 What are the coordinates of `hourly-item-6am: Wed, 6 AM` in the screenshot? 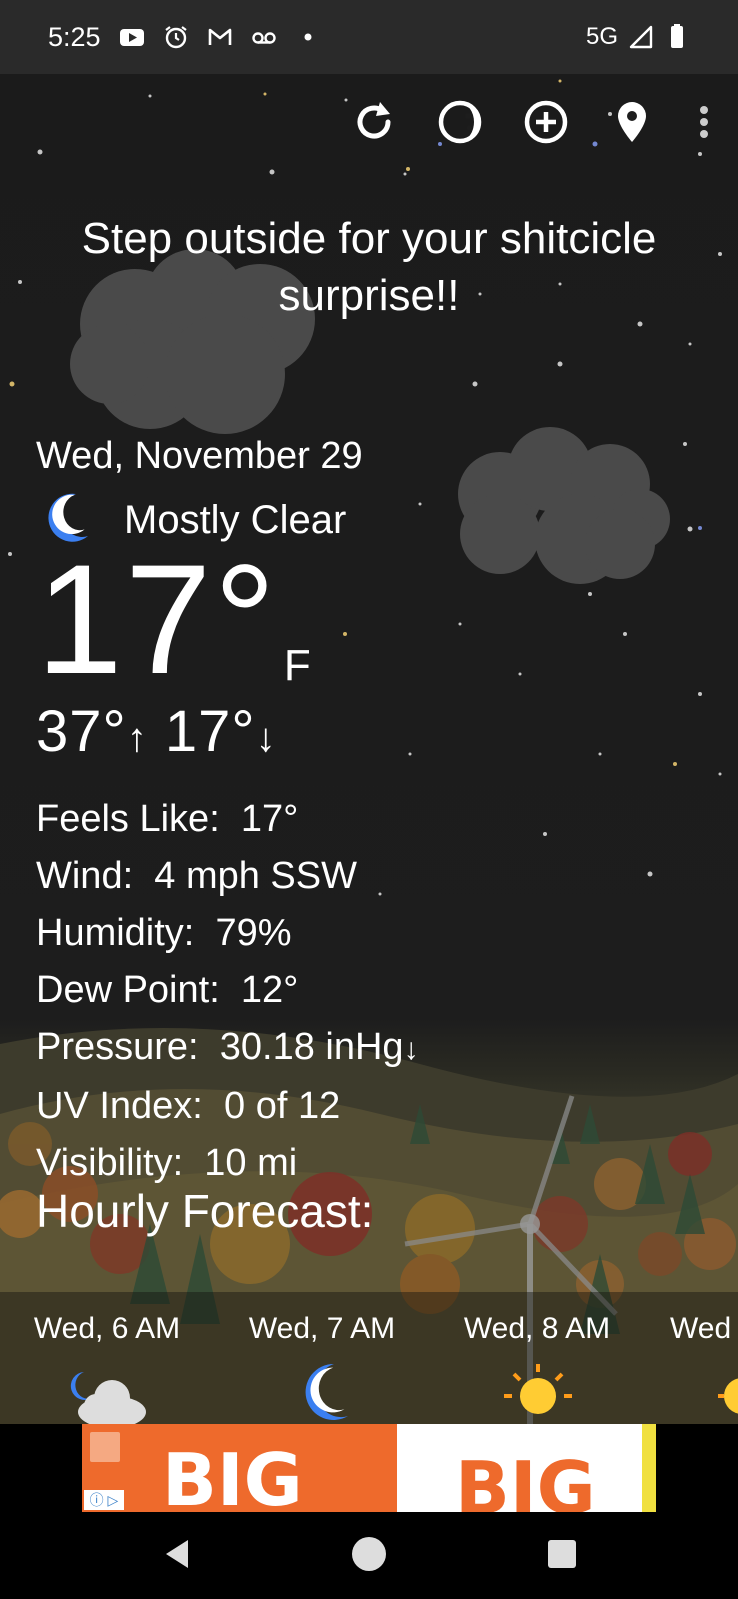 It's located at (107, 1329).